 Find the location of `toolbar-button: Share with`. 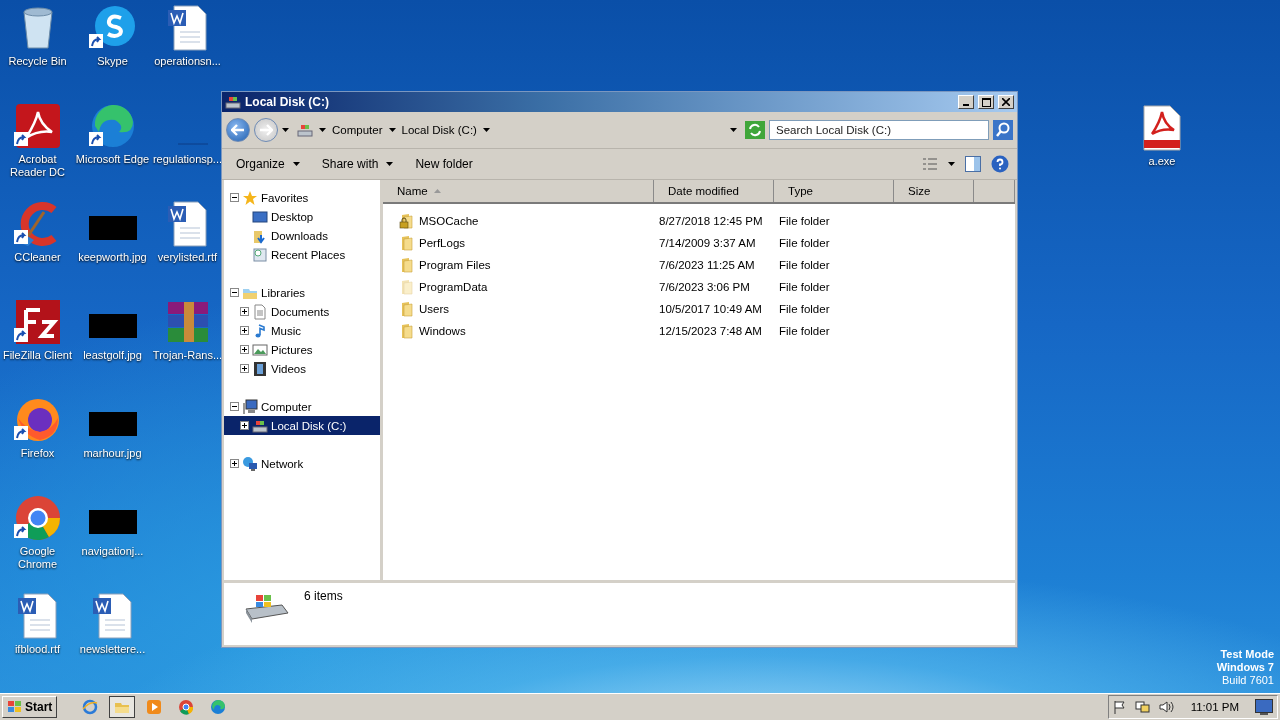

toolbar-button: Share with is located at coordinates (357, 164).